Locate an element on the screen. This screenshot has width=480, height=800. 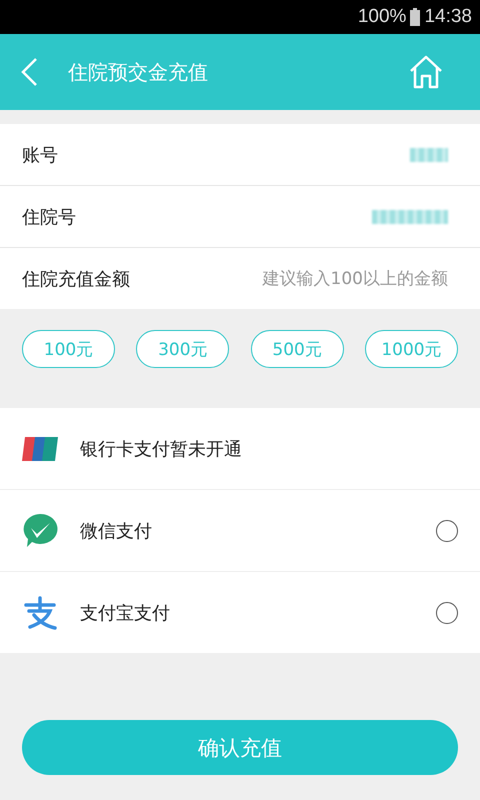
field-label: 住院号 is located at coordinates (49, 217).